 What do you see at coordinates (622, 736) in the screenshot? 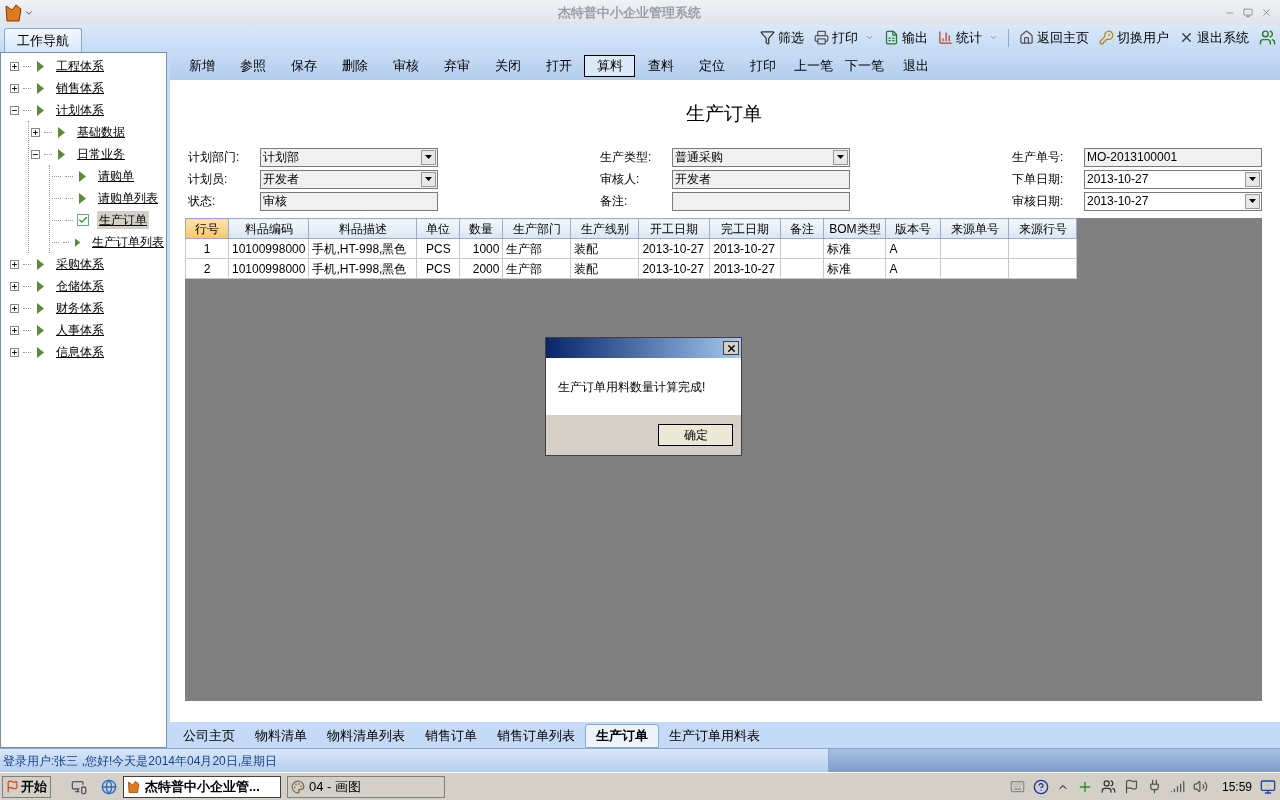
I see `document-tab: 生产订单` at bounding box center [622, 736].